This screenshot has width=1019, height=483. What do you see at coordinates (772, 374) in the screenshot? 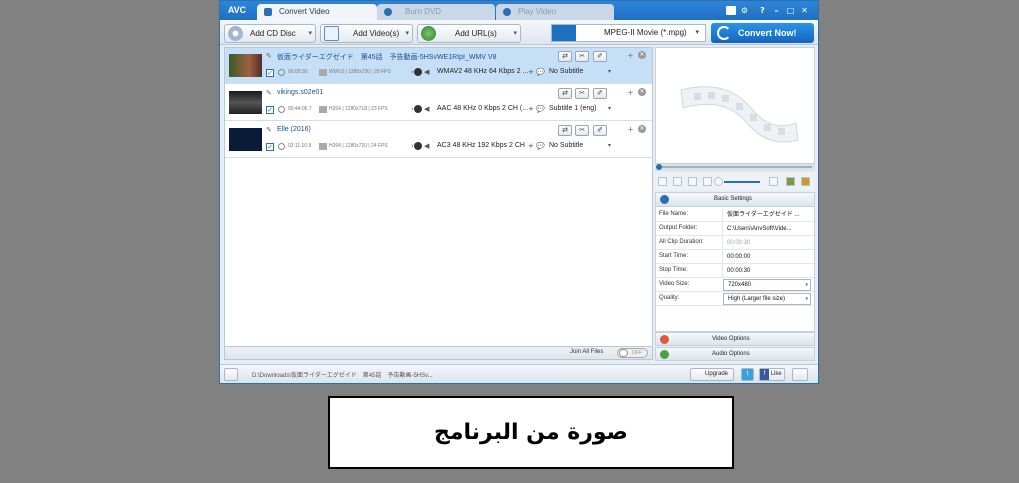
I see `facebook-like-button: f Like` at bounding box center [772, 374].